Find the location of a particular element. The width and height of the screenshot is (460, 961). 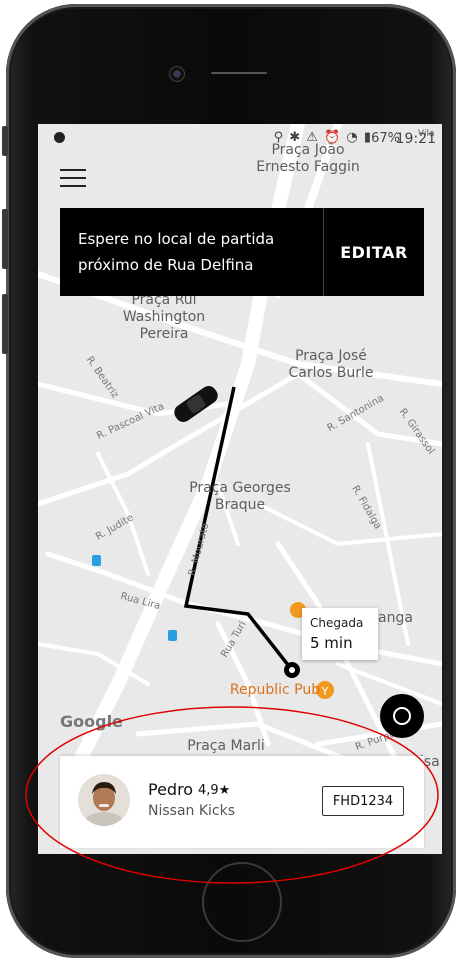

place-label: Praça Rui Washington Pereira is located at coordinates (164, 317).